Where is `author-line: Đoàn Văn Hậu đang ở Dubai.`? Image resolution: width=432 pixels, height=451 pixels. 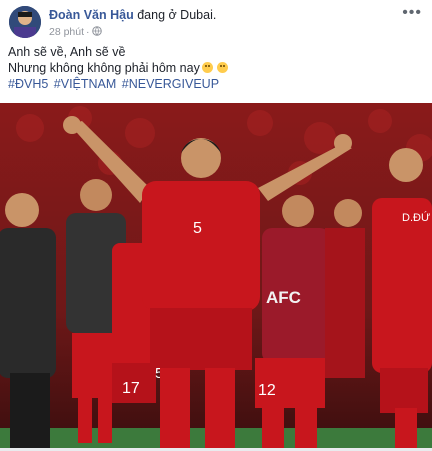 author-line: Đoàn Văn Hậu đang ở Dubai. is located at coordinates (132, 15).